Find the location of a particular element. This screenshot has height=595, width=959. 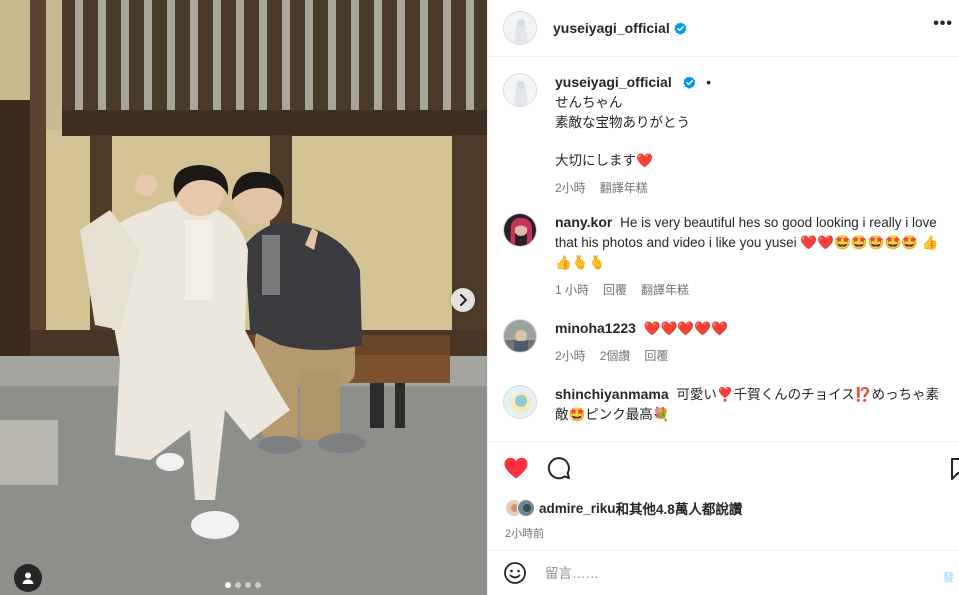

comment-time: 1 小時 is located at coordinates (572, 290).